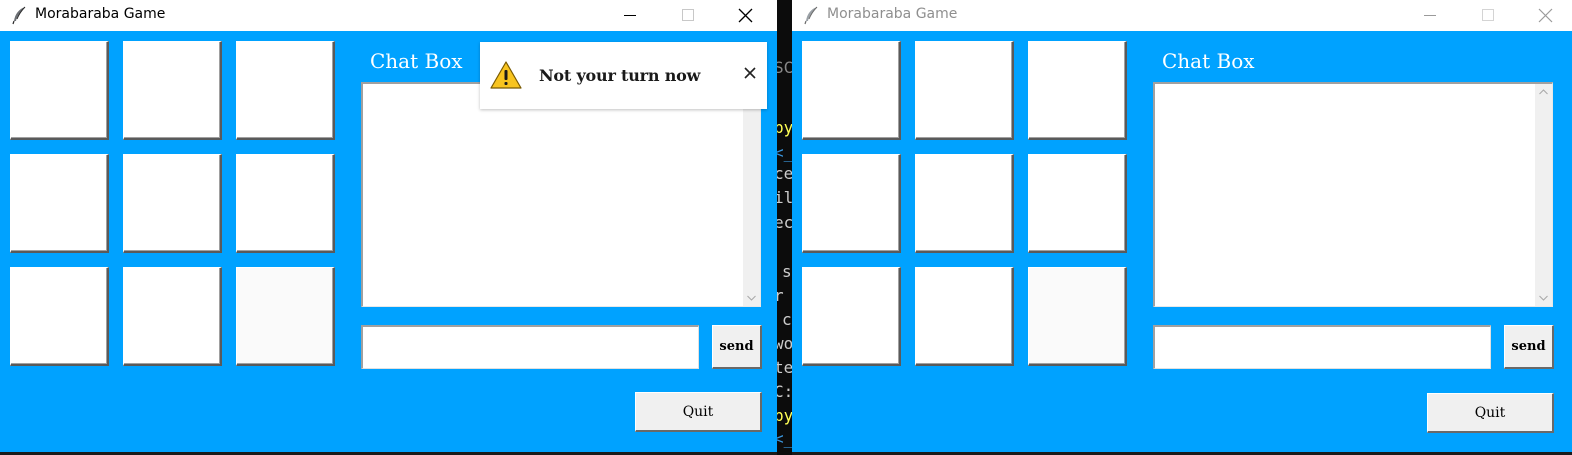 This screenshot has height=455, width=1572. What do you see at coordinates (780, 295) in the screenshot?
I see `terminal-text: r` at bounding box center [780, 295].